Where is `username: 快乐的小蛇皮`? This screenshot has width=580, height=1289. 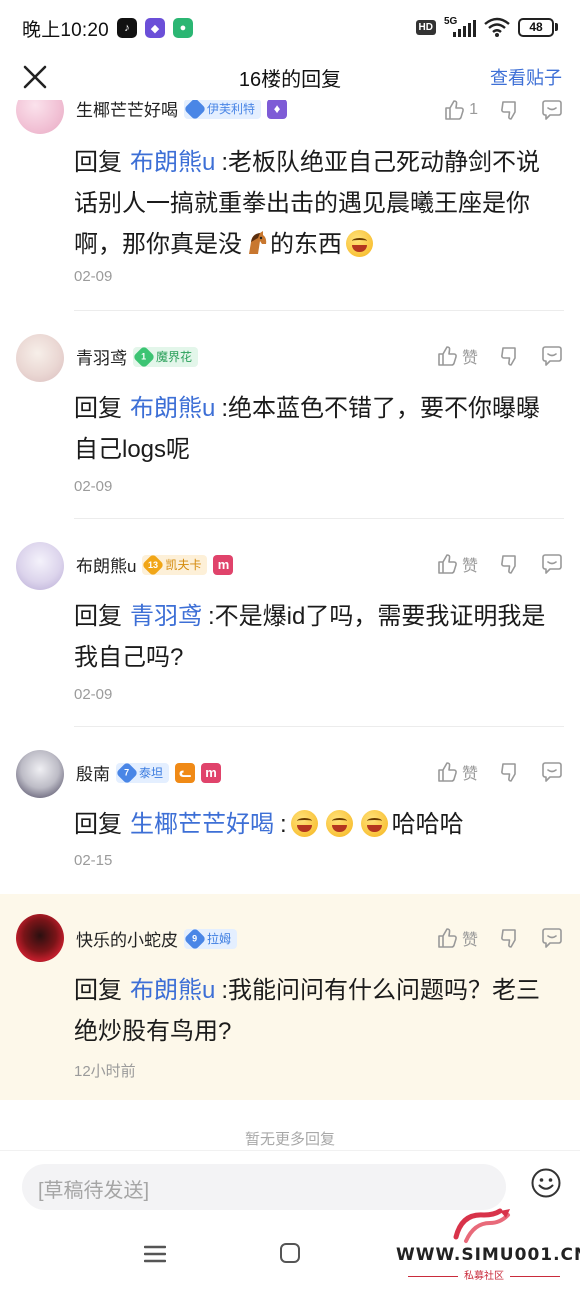
username: 快乐的小蛇皮 is located at coordinates (127, 938).